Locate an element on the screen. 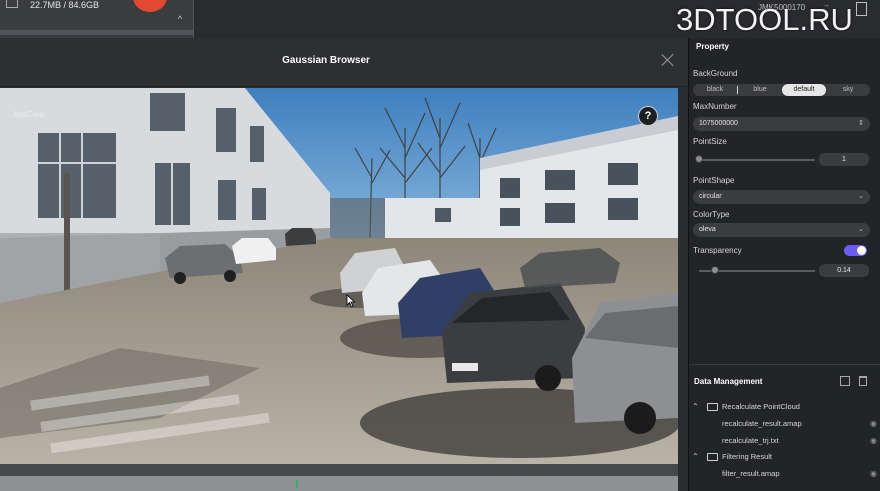 This screenshot has width=880, height=491. storage-text: 22.7MB / 84.6GB is located at coordinates (65, 5).